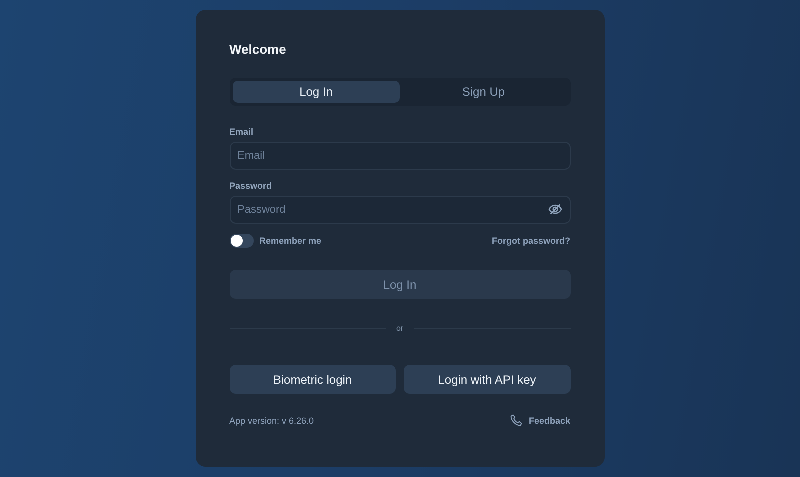 This screenshot has width=800, height=477. Describe the element at coordinates (531, 241) in the screenshot. I see `forgot-password-link: Forgot password?` at that location.